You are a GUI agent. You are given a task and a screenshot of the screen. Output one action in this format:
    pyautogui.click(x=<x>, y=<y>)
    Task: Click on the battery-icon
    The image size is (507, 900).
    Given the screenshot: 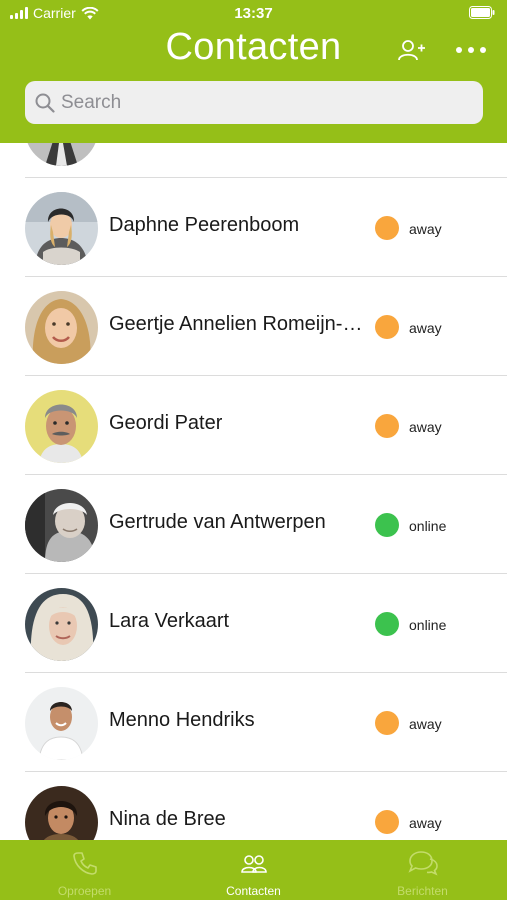 What is the action you would take?
    pyautogui.click(x=482, y=14)
    